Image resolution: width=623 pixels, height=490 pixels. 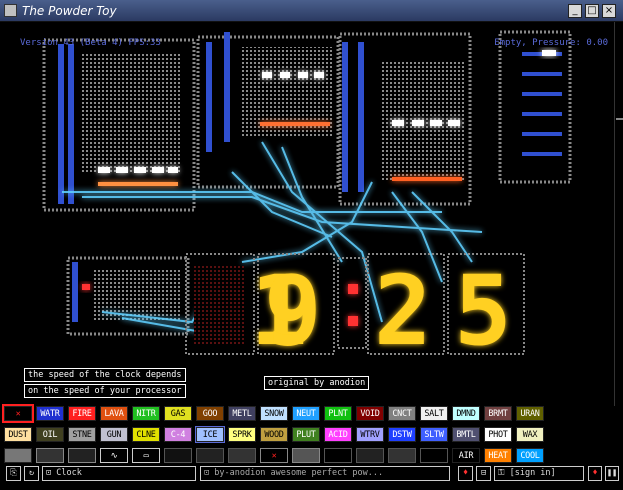 I want to click on app-icon, so click(x=10, y=10).